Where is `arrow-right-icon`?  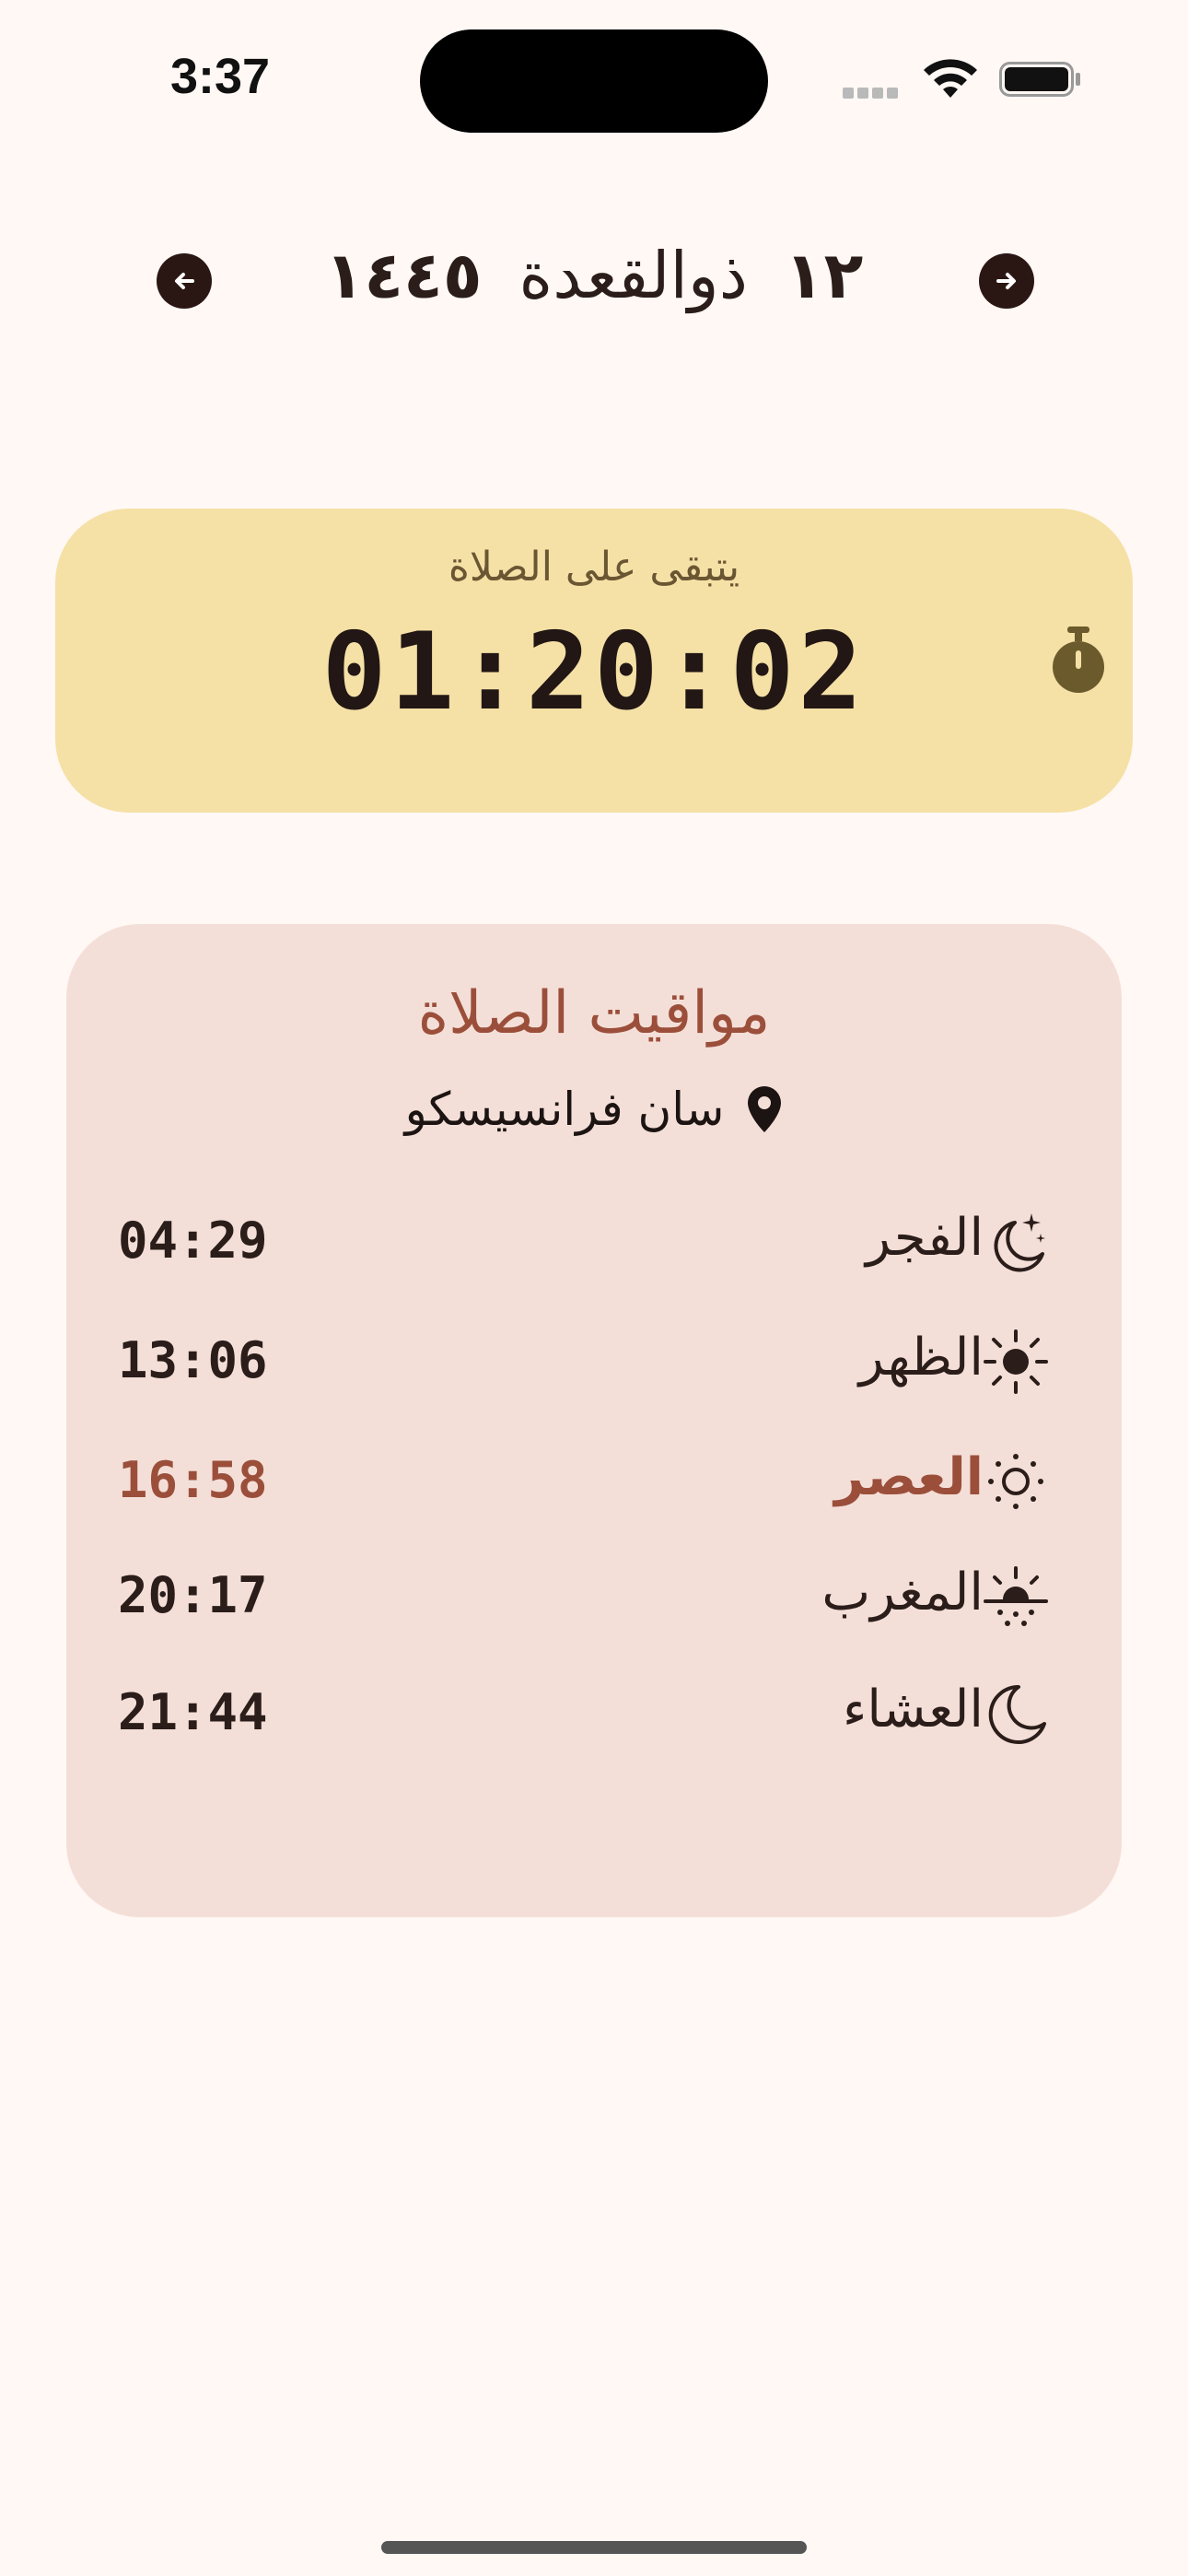 arrow-right-icon is located at coordinates (1006, 281).